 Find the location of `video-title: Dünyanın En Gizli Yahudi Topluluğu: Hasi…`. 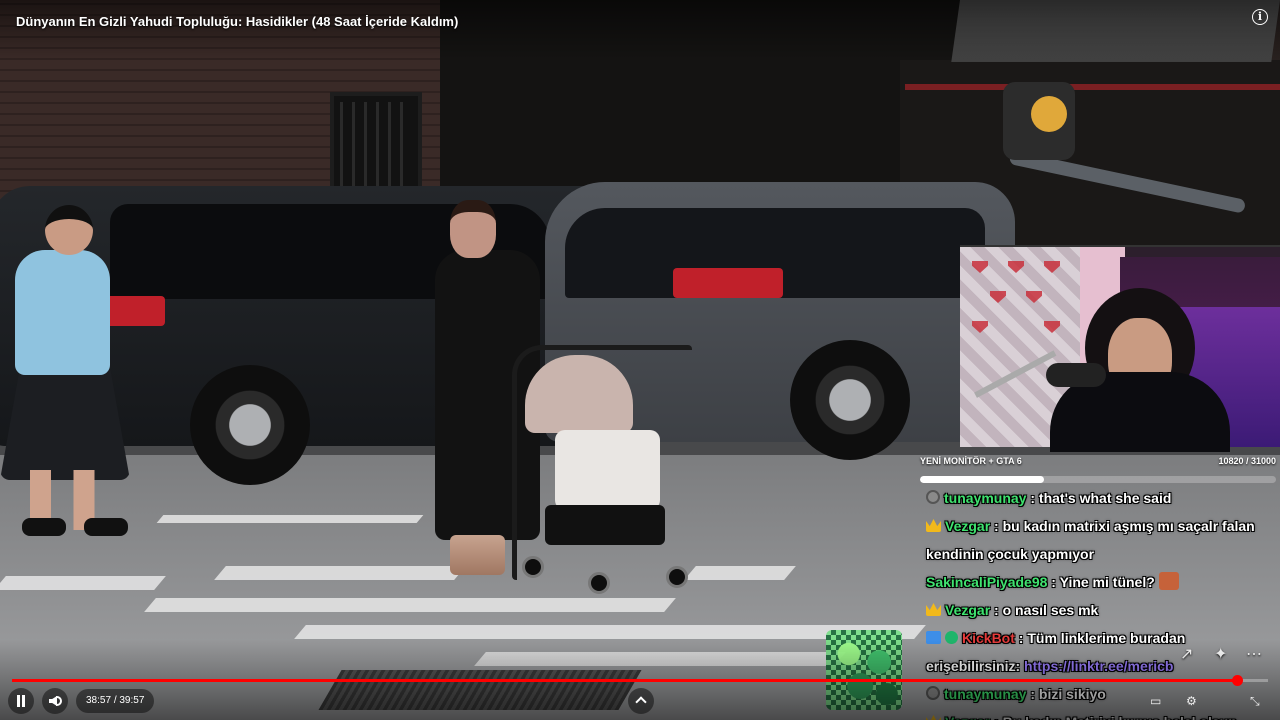

video-title: Dünyanın En Gizli Yahudi Topluluğu: Hasi… is located at coordinates (237, 21).